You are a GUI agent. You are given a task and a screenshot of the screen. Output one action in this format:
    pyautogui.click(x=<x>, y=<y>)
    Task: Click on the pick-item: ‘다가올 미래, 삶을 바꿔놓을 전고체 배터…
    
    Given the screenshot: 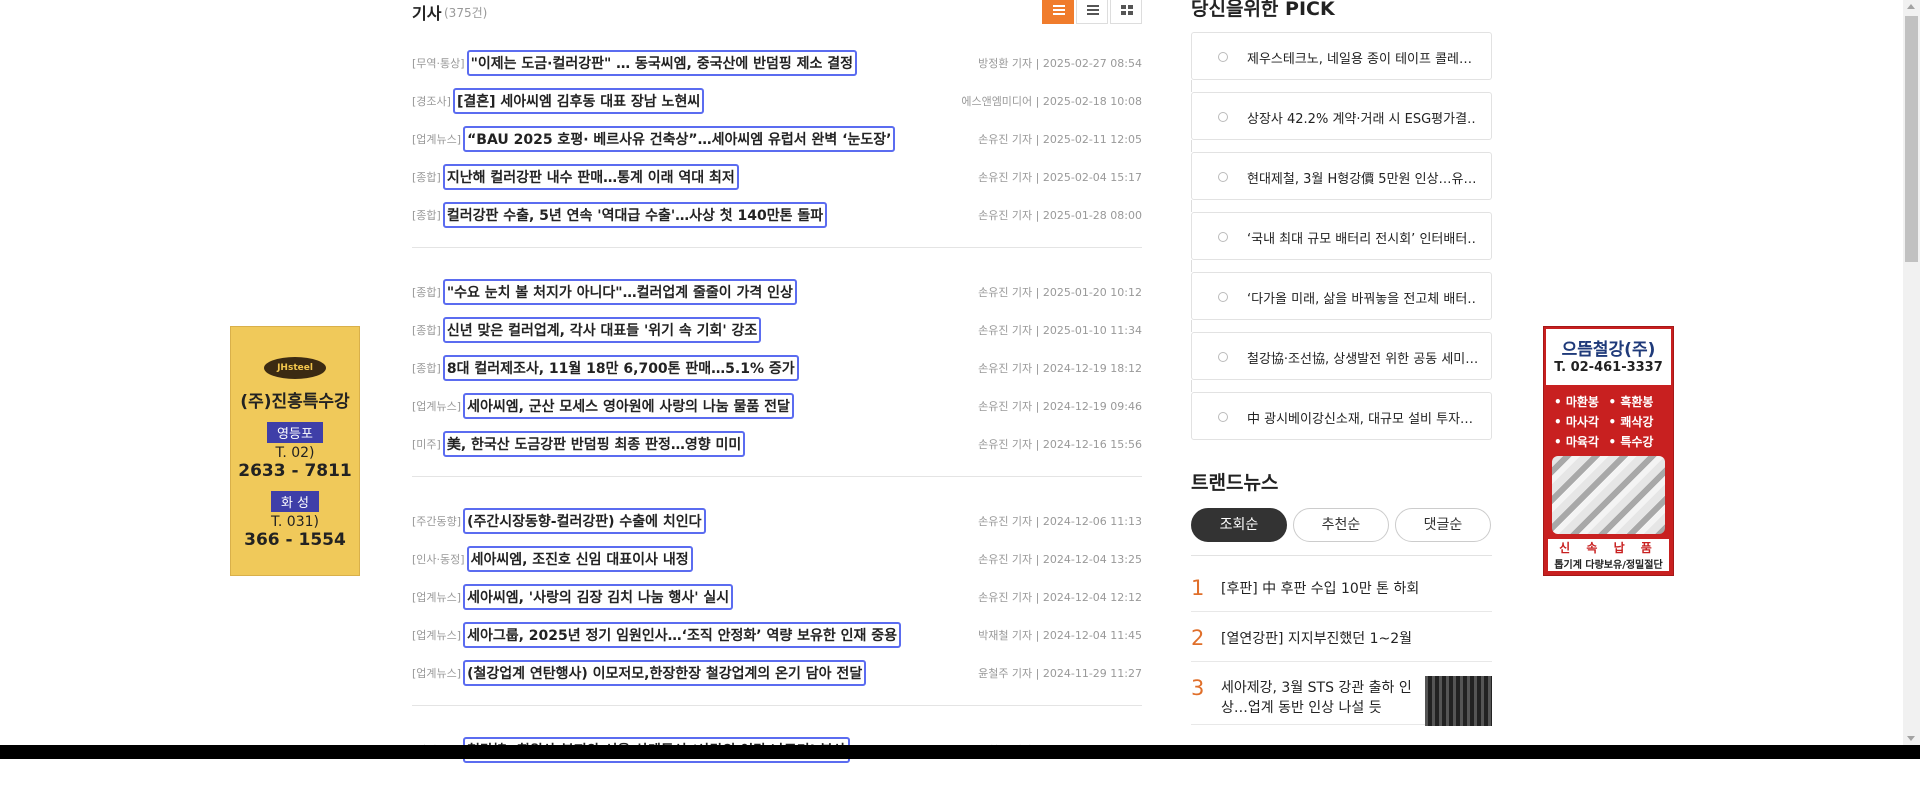 What is the action you would take?
    pyautogui.click(x=1341, y=290)
    